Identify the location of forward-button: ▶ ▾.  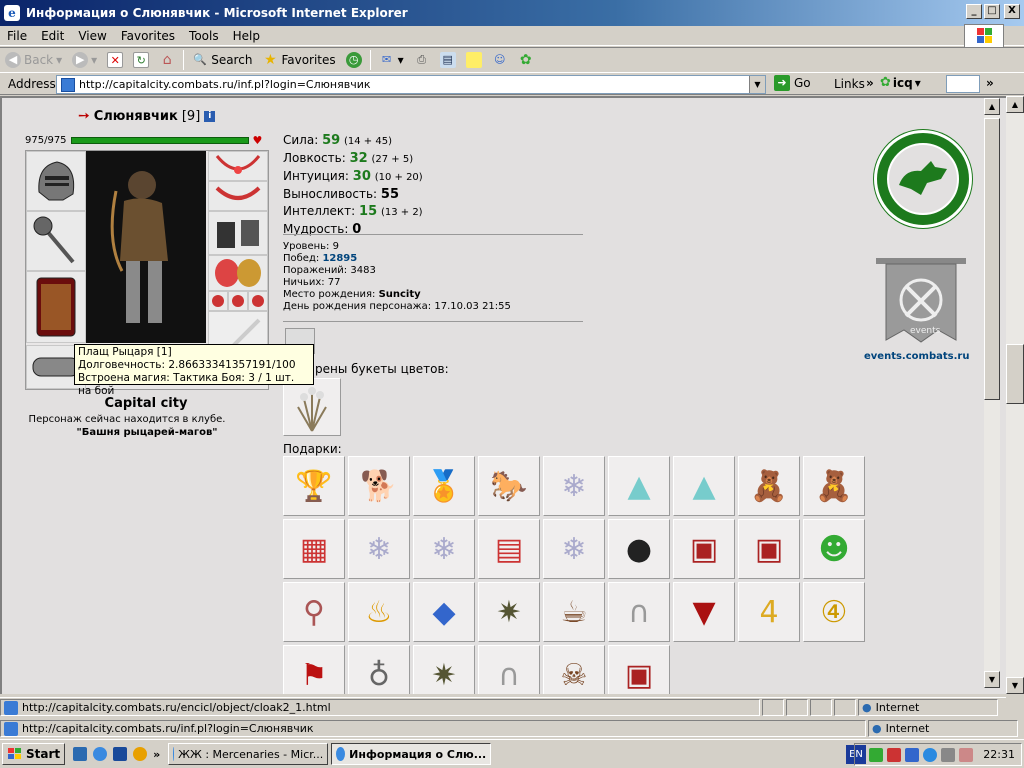
(84, 60).